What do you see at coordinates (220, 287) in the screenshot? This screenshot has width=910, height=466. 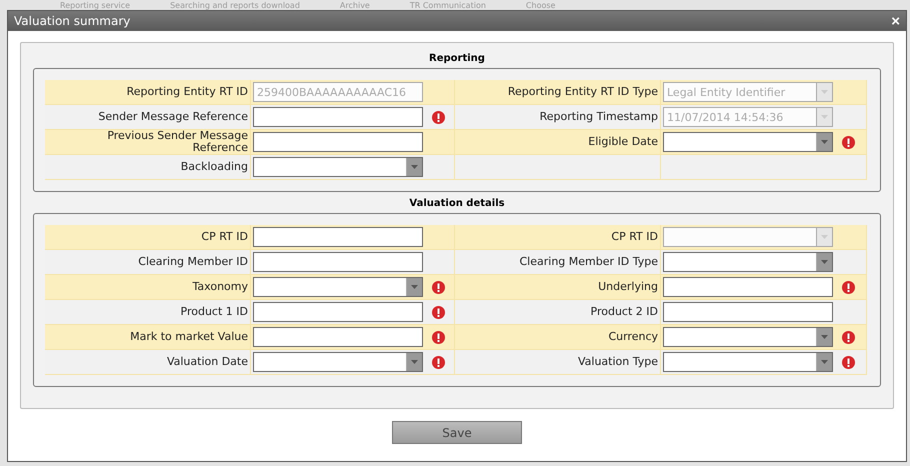 I see `field-label: Taxonomy` at bounding box center [220, 287].